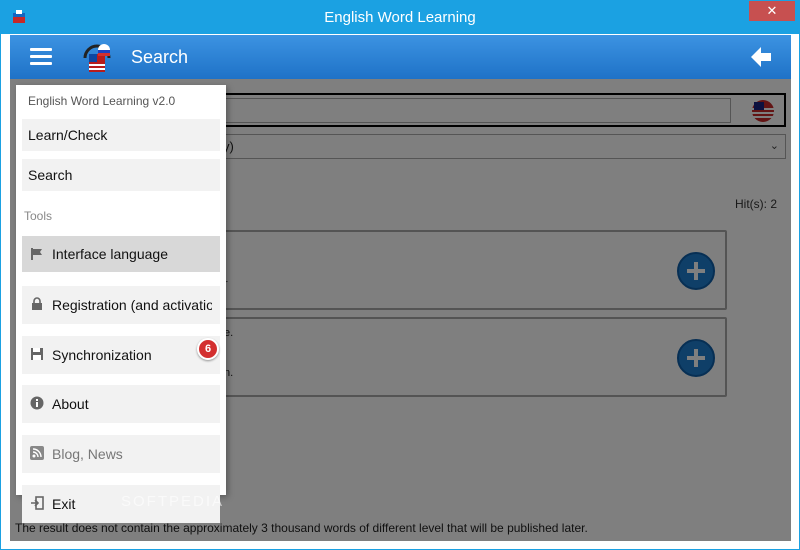 Image resolution: width=800 pixels, height=550 pixels. Describe the element at coordinates (121, 175) in the screenshot. I see `menu-item-search: Search` at that location.